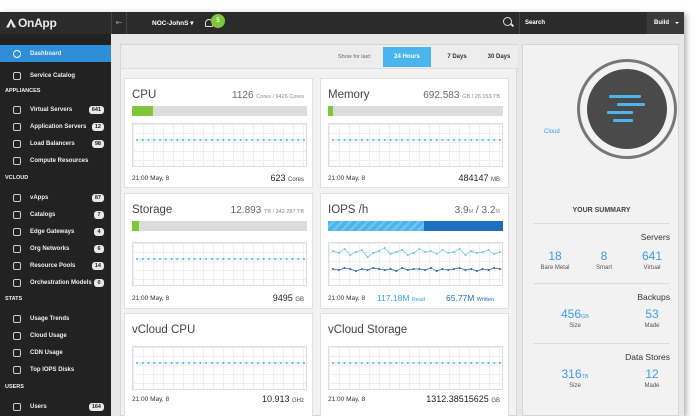  I want to click on card-foot-value: 623 Cores, so click(287, 178).